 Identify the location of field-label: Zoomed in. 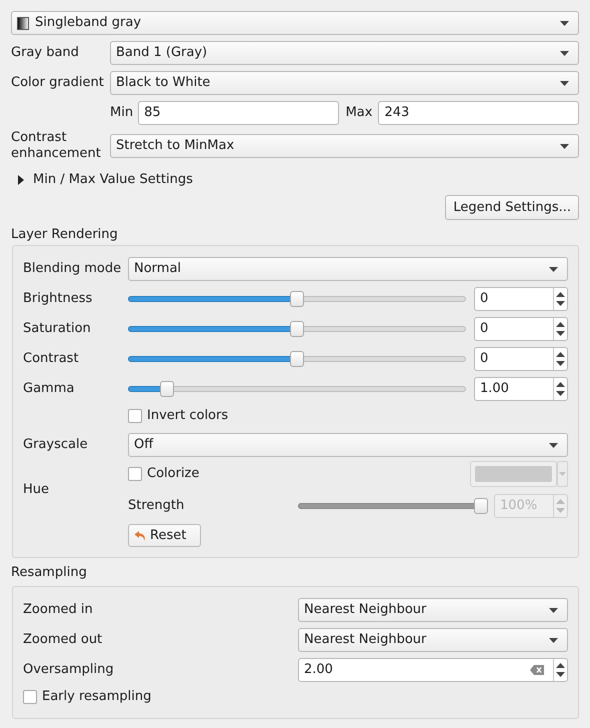
(58, 610).